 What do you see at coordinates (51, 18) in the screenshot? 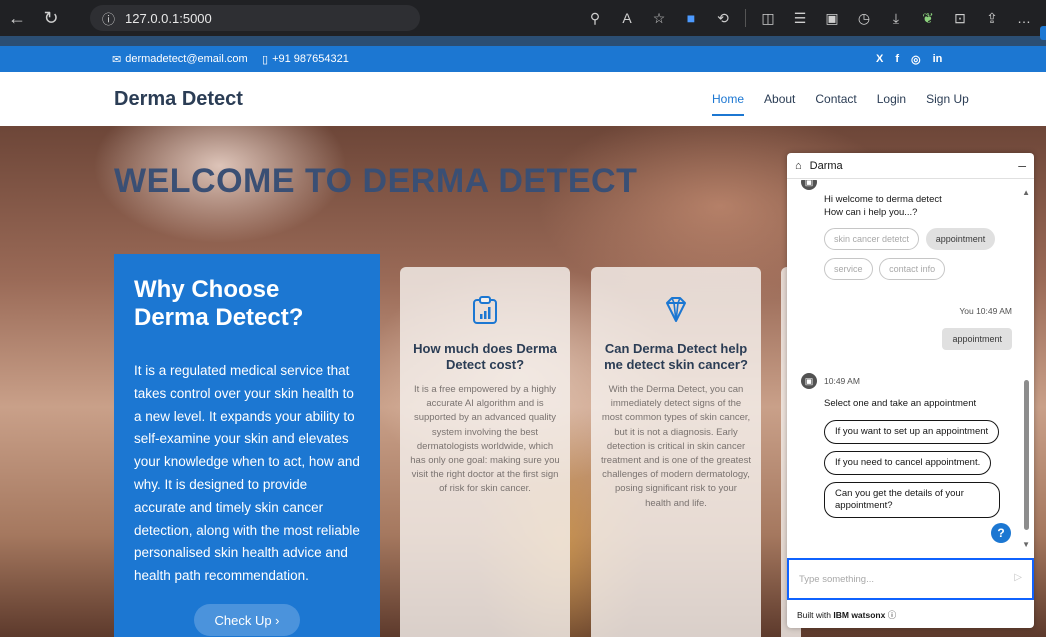
I see `refresh-icon: ↻` at bounding box center [51, 18].